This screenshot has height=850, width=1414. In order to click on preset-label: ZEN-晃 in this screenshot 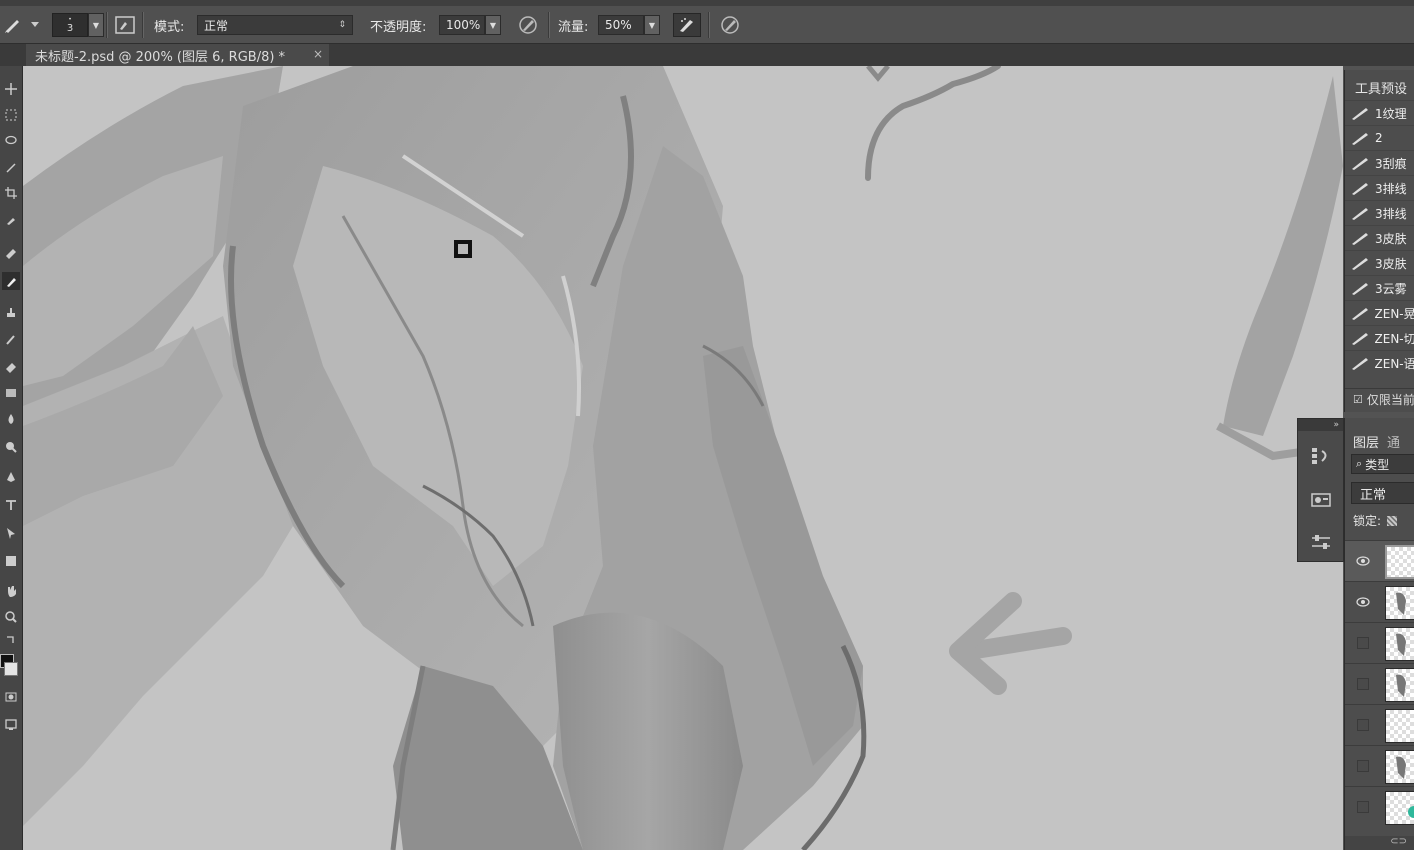, I will do `click(1394, 313)`.